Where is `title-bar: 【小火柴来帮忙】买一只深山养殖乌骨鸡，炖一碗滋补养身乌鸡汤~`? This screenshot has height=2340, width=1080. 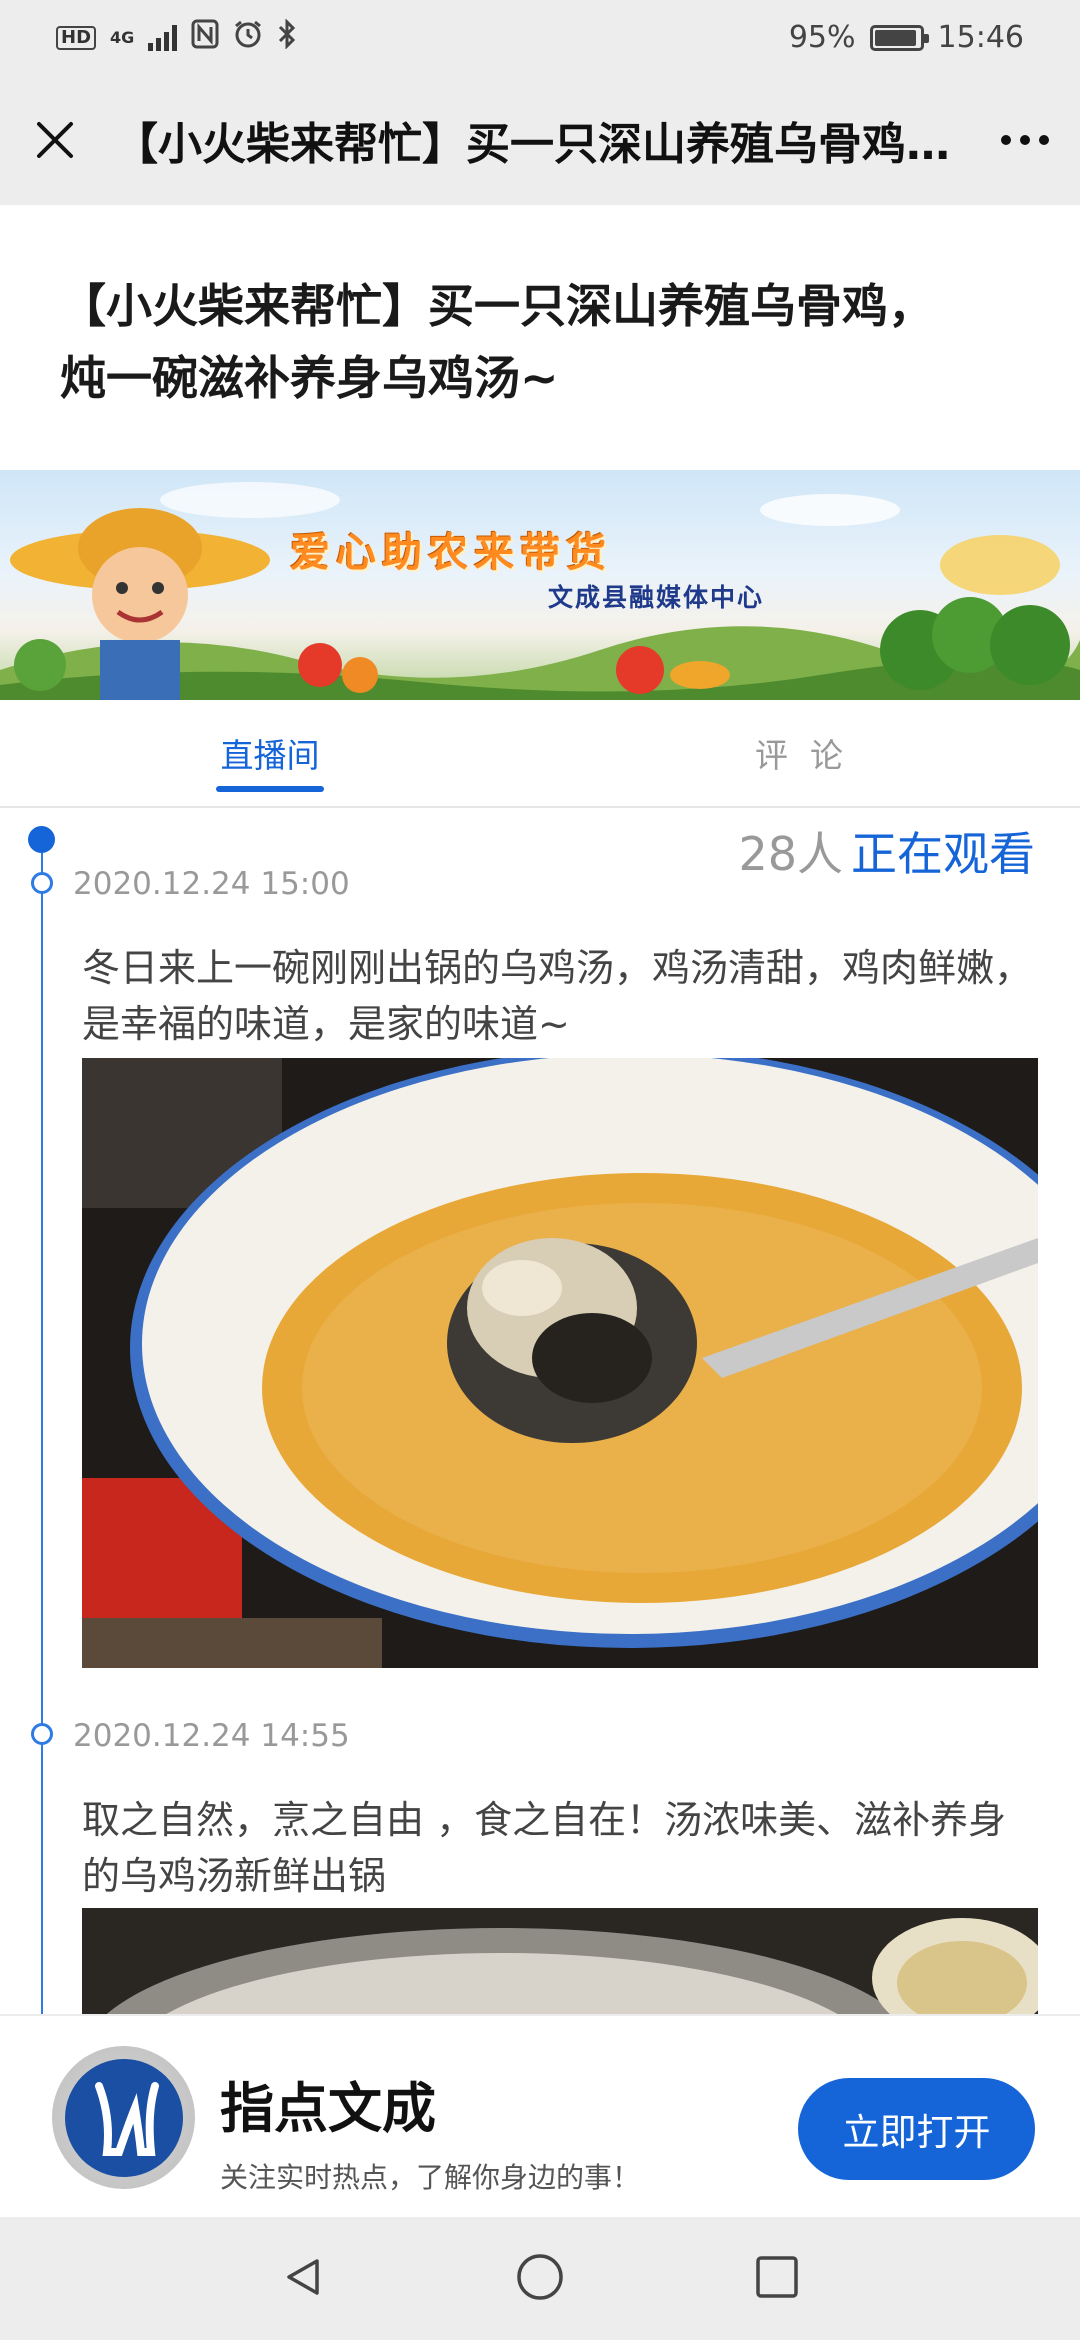 title-bar: 【小火柴来帮忙】买一只深山养殖乌骨鸡，炖一碗滋补养身乌鸡汤~ is located at coordinates (540, 140).